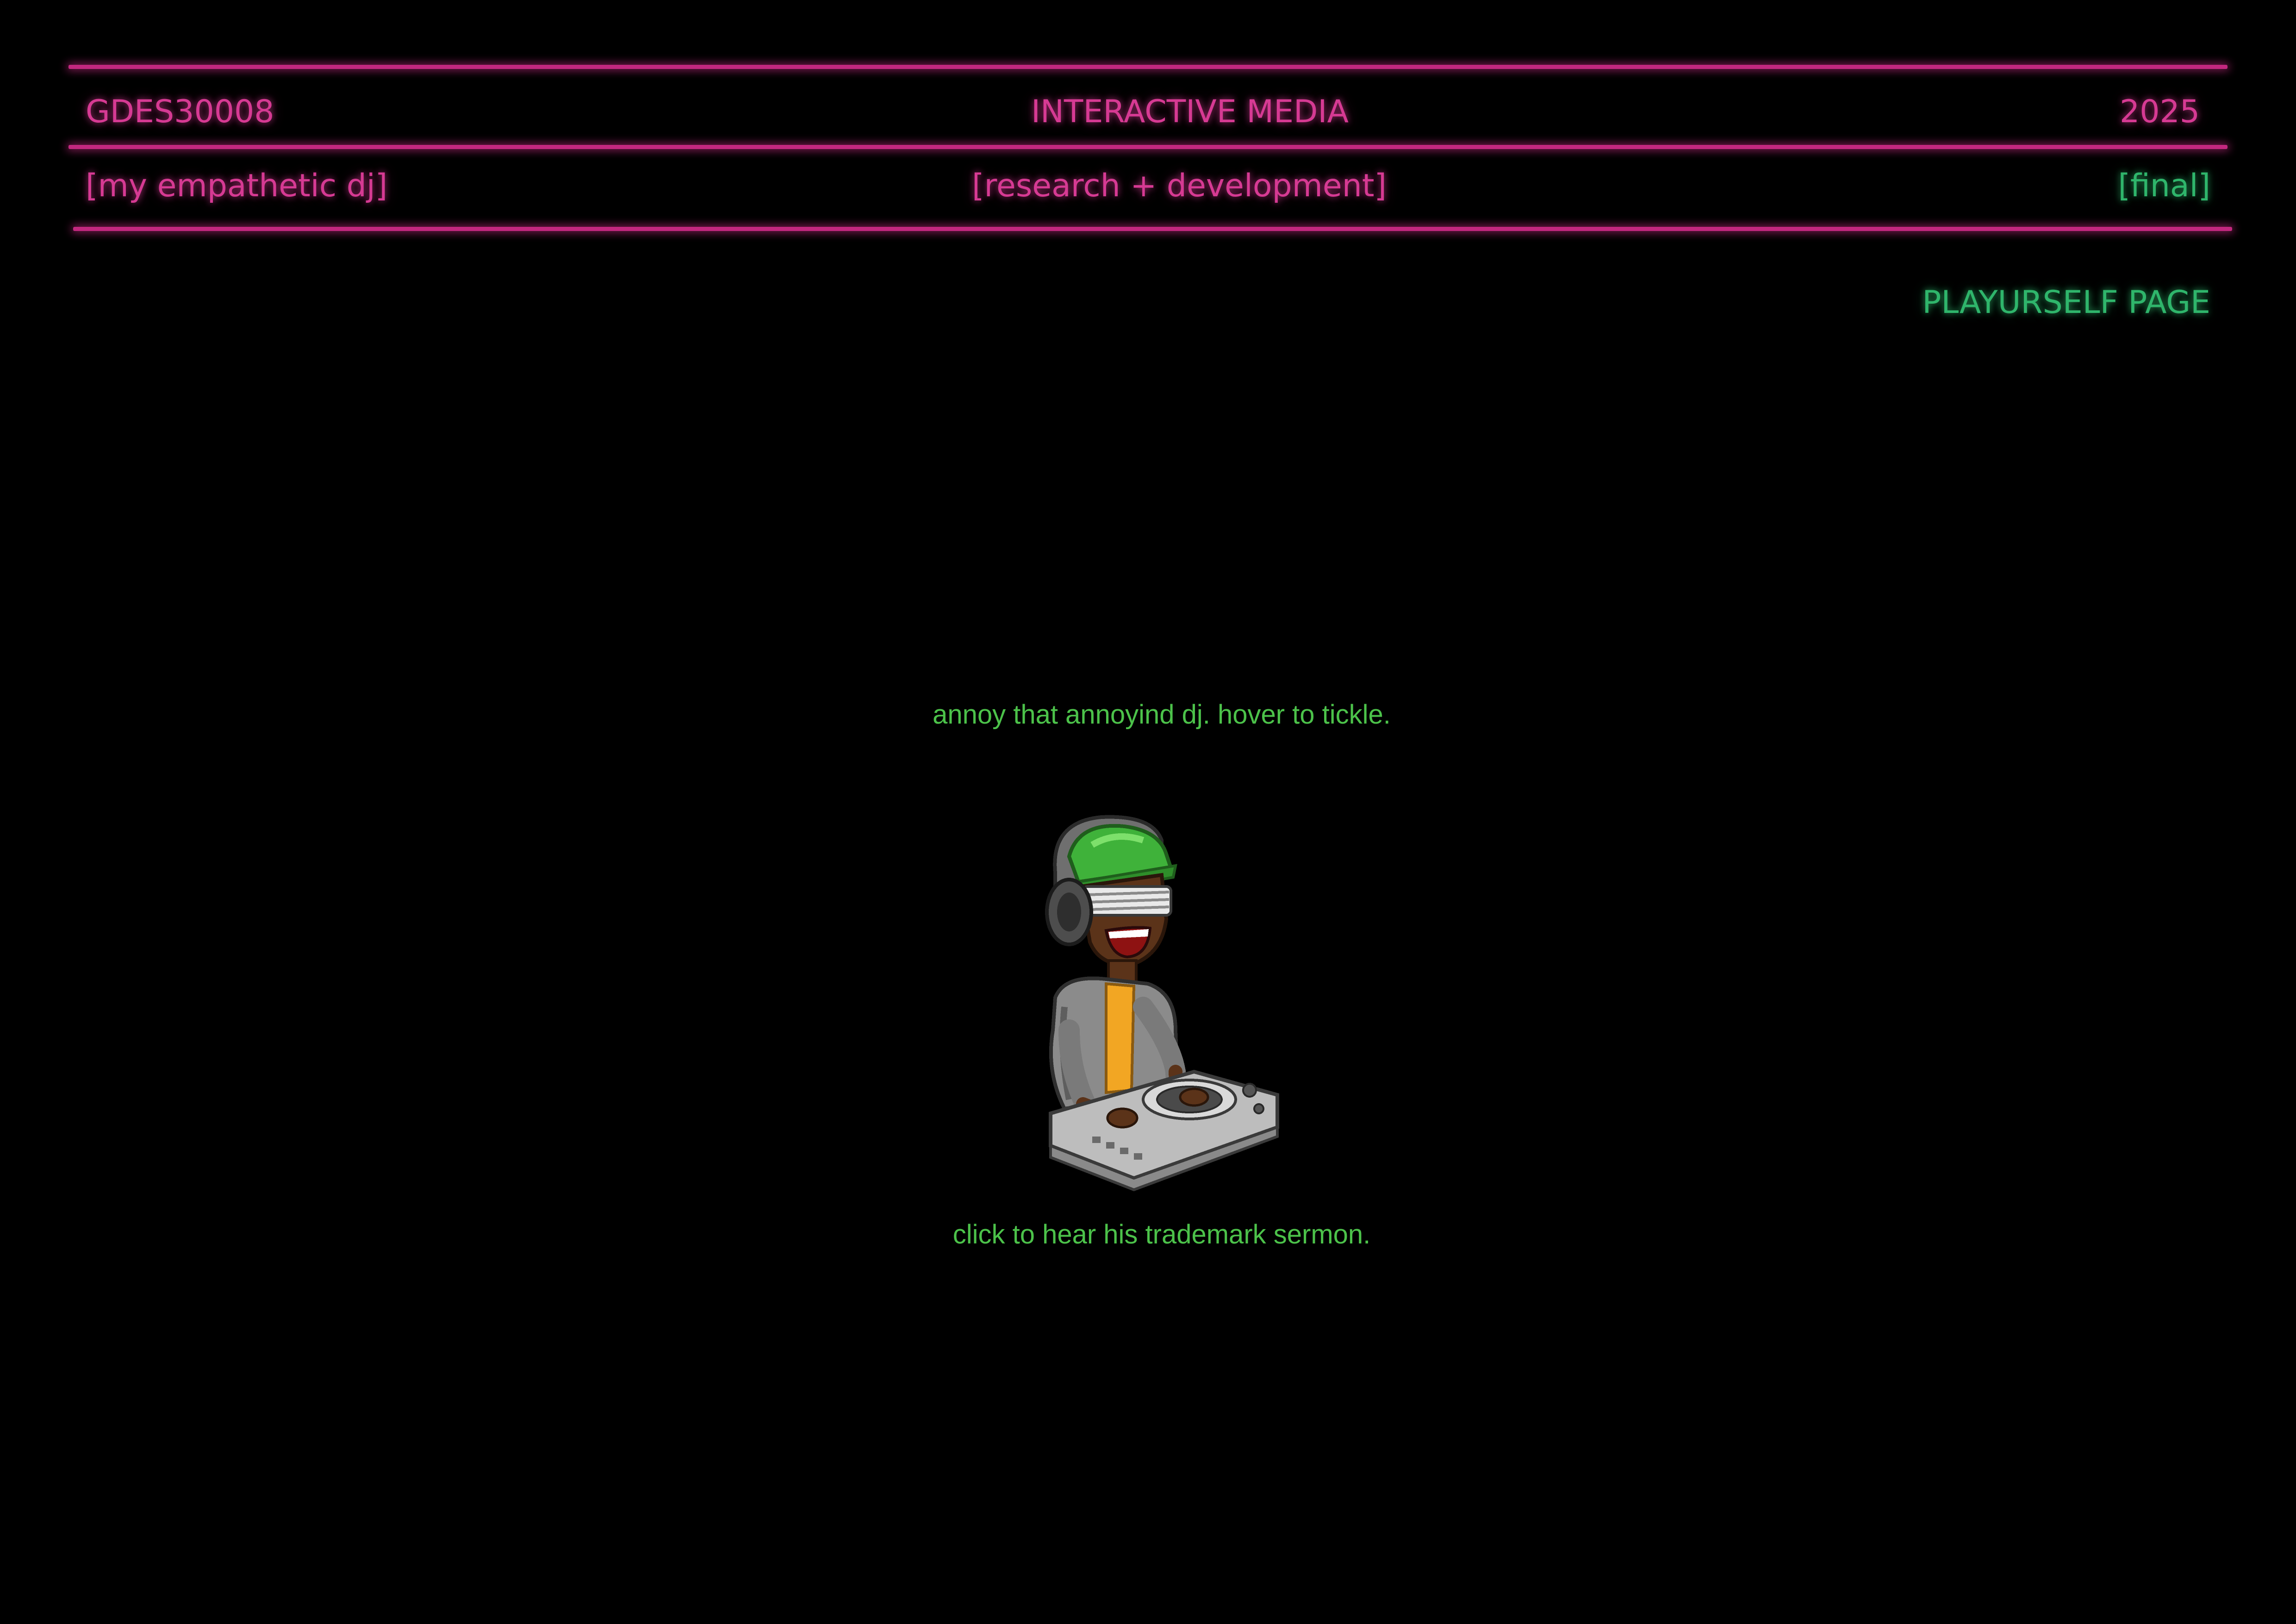  I want to click on hover-instruction: annoy that annoyind dj. hover to tickle., so click(1162, 715).